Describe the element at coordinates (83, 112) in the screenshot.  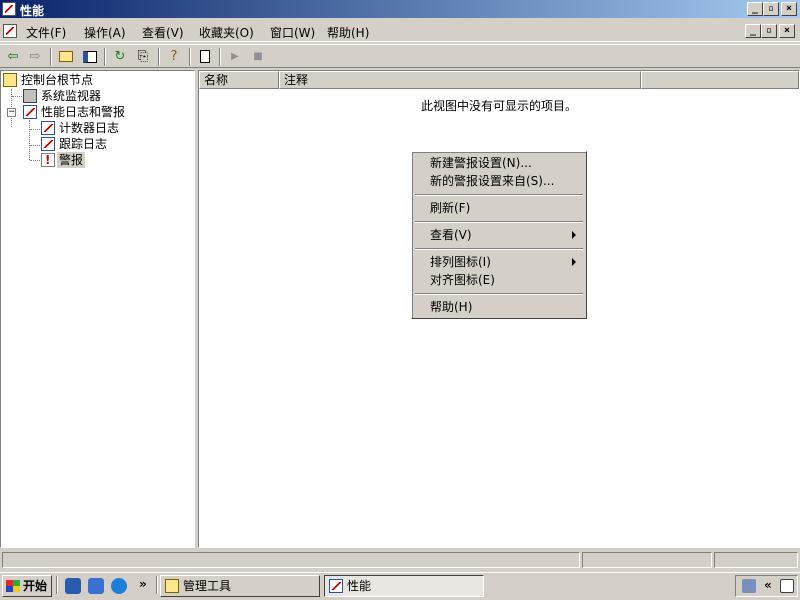
I see `tree-node-label: 性能日志和警报` at that location.